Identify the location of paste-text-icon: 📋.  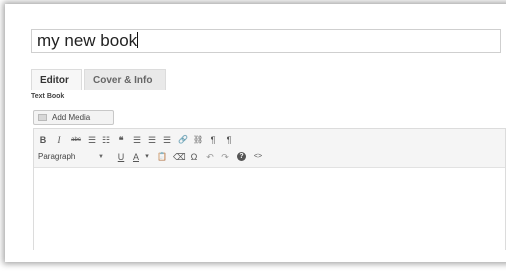
(162, 157).